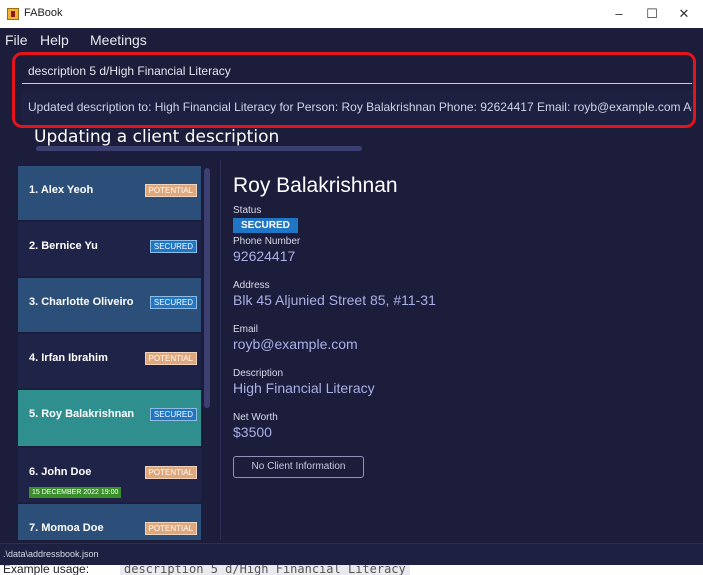 The height and width of the screenshot is (575, 703). I want to click on phone-label: Phone Number, so click(267, 241).